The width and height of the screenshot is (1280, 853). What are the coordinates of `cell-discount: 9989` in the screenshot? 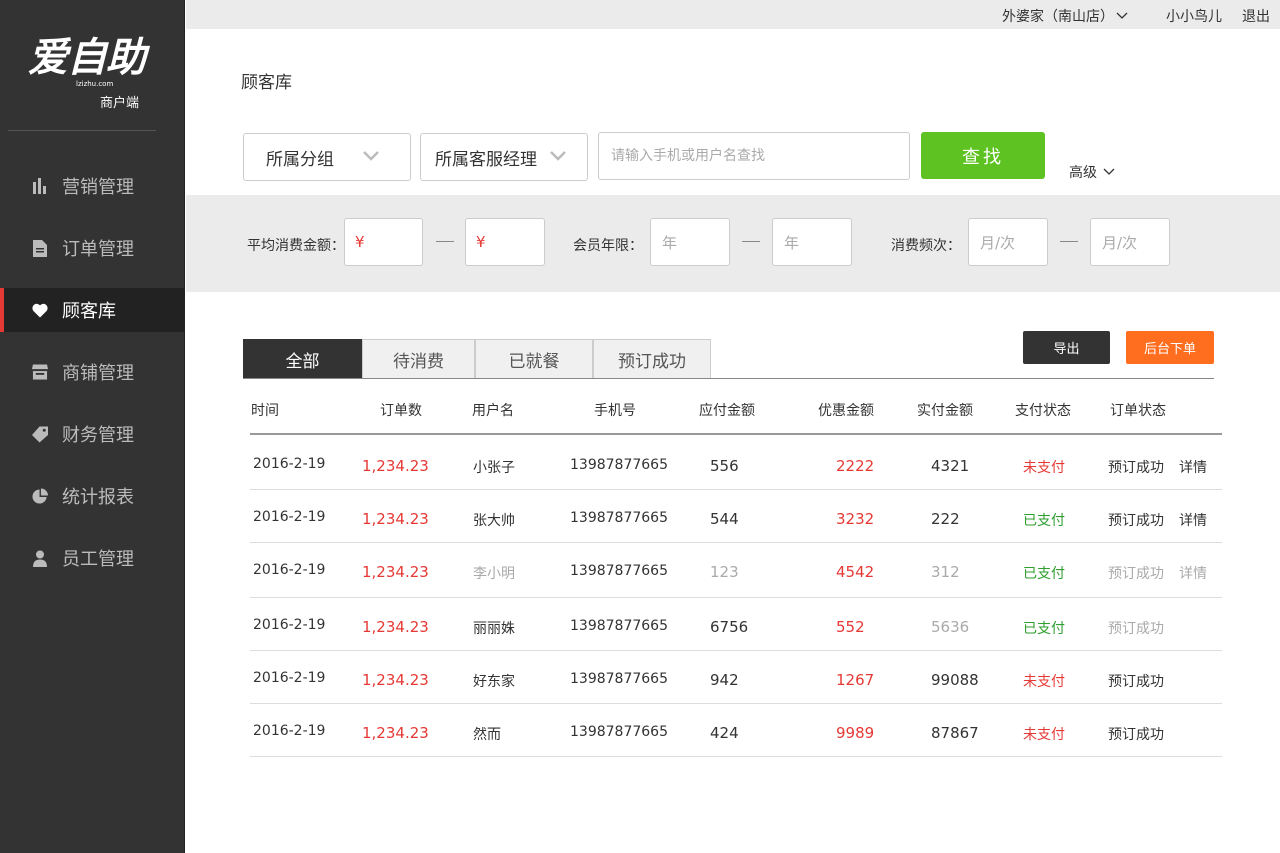 It's located at (855, 733).